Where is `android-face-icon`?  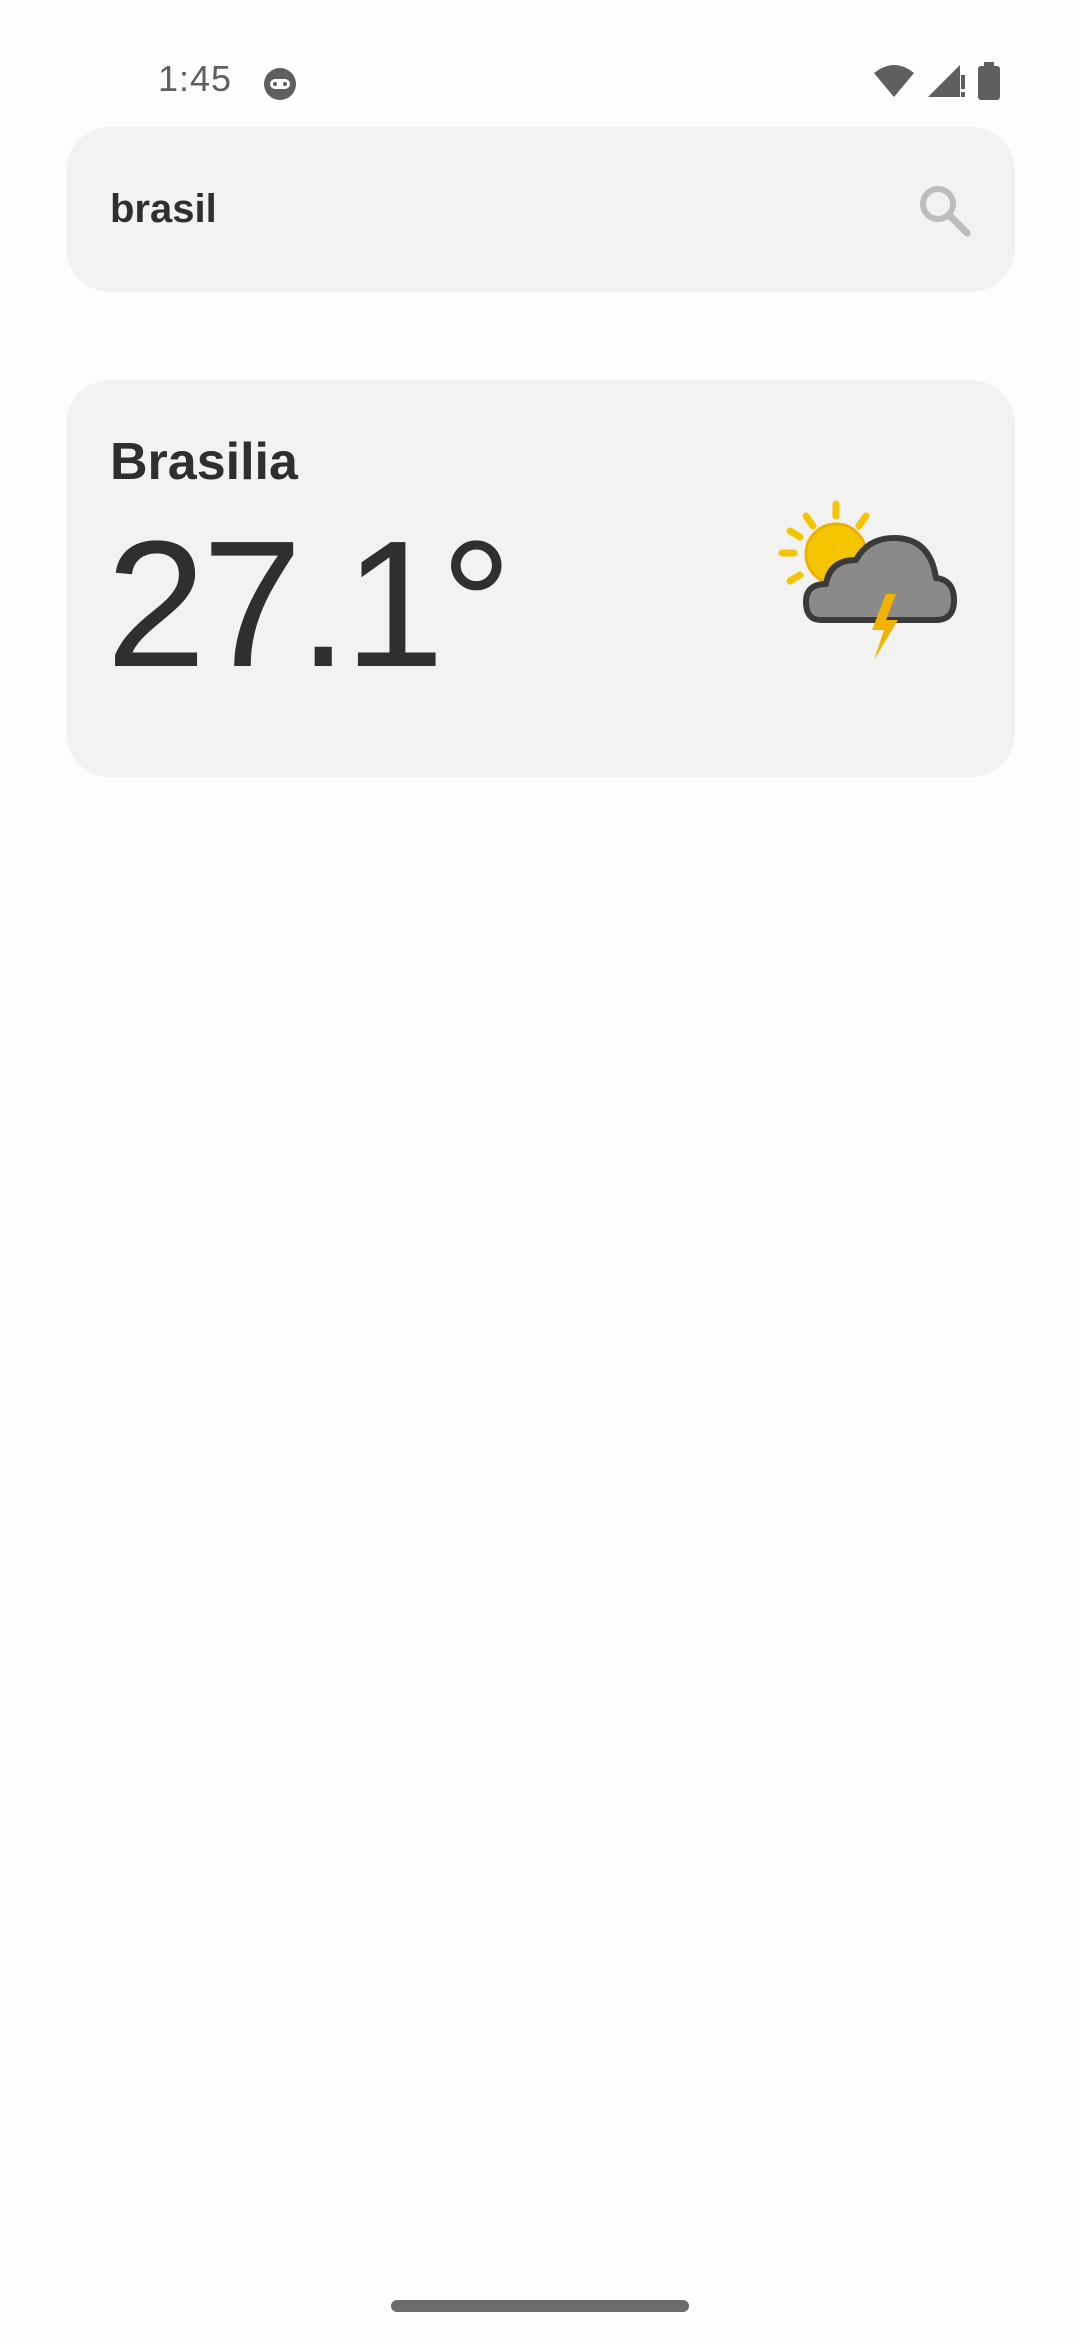 android-face-icon is located at coordinates (280, 84).